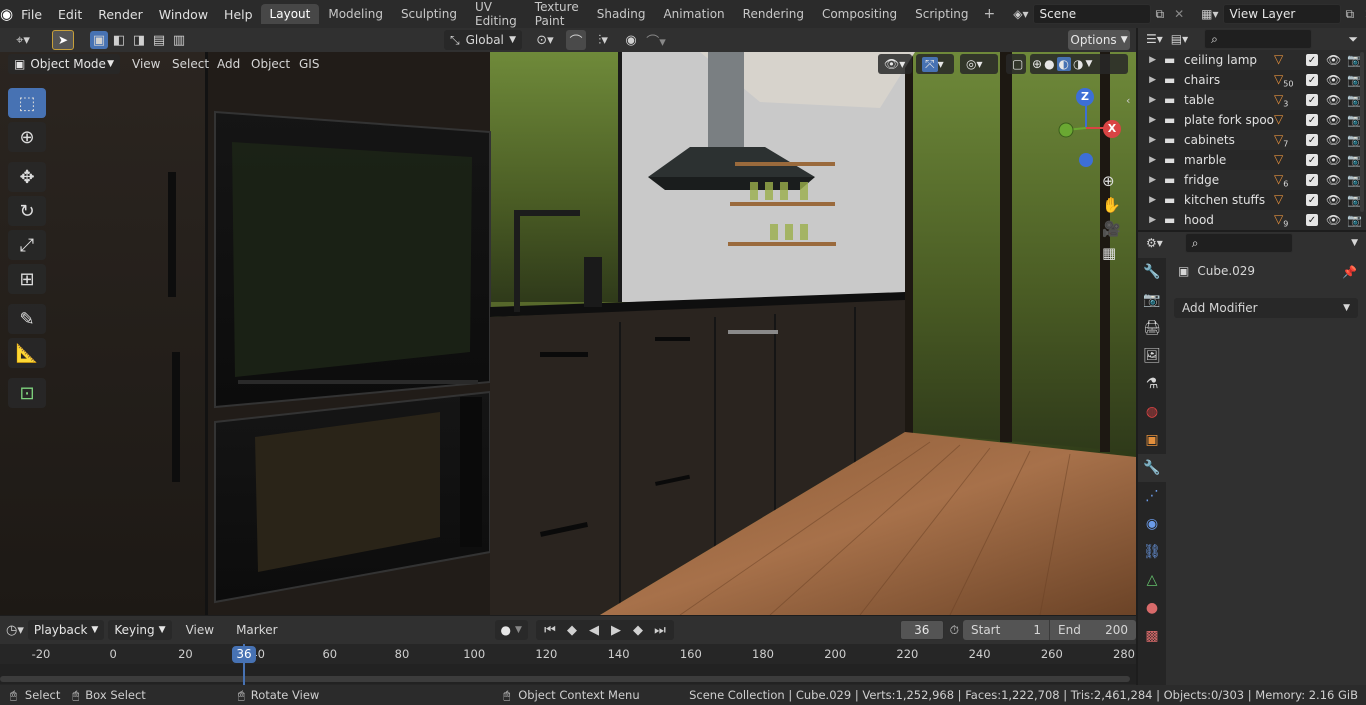 The image size is (1366, 705). Describe the element at coordinates (27, 245) in the screenshot. I see `scale-tool-icon: ⤢` at that location.